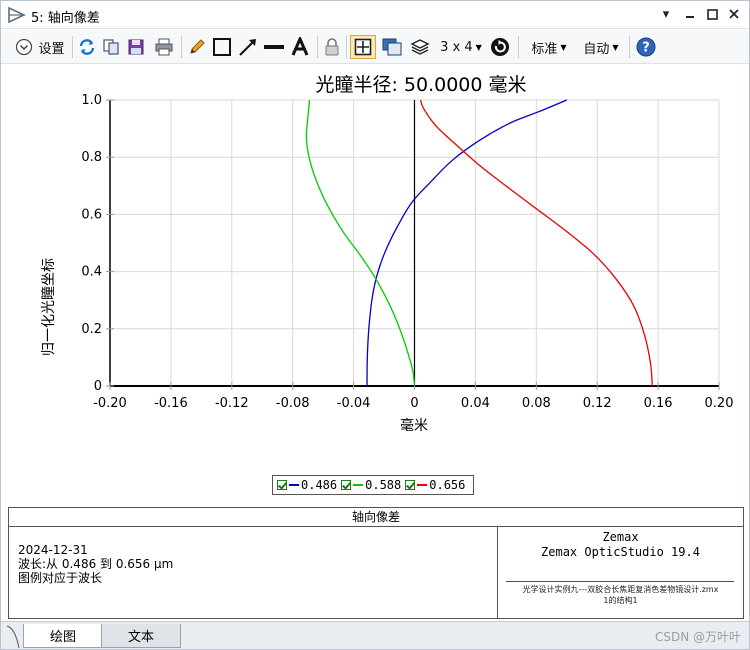 The image size is (750, 650). Describe the element at coordinates (91, 214) in the screenshot. I see `y-tick-label: 0.6` at that location.